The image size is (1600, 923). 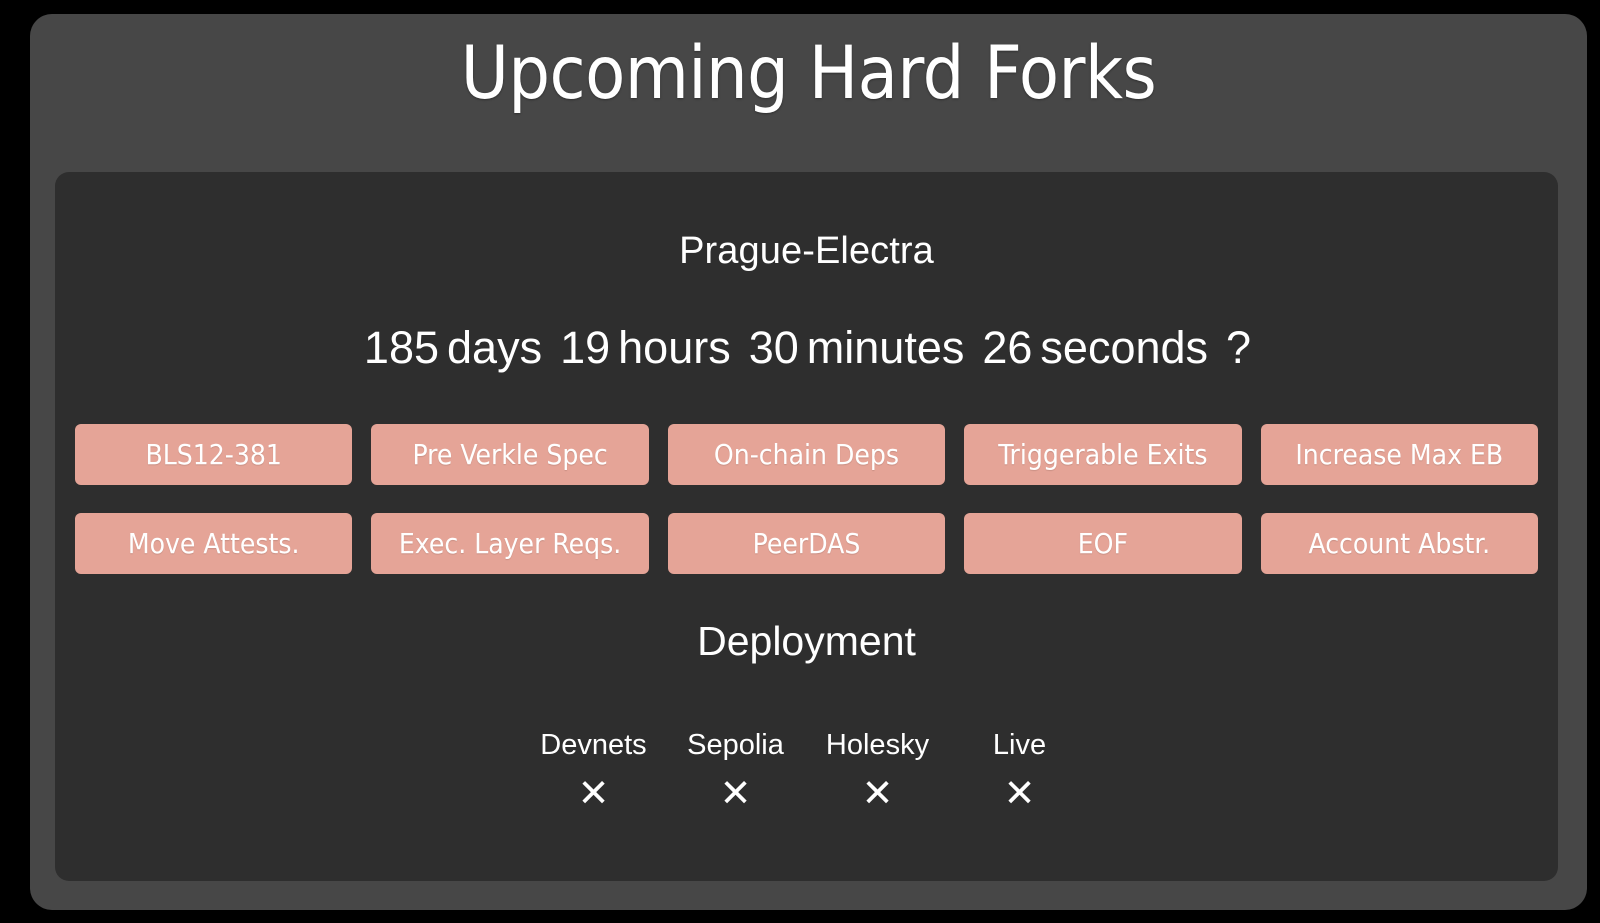 I want to click on countdown-hours-label: hours, so click(x=674, y=347).